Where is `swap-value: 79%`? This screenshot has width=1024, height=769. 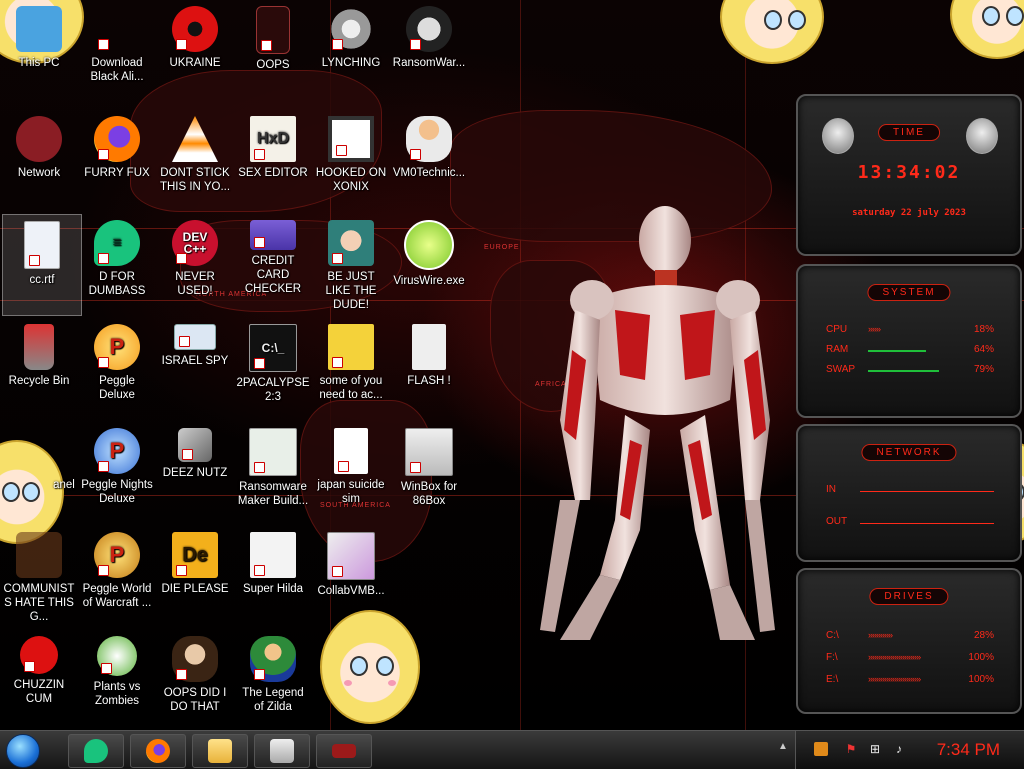 swap-value: 79% is located at coordinates (983, 369).